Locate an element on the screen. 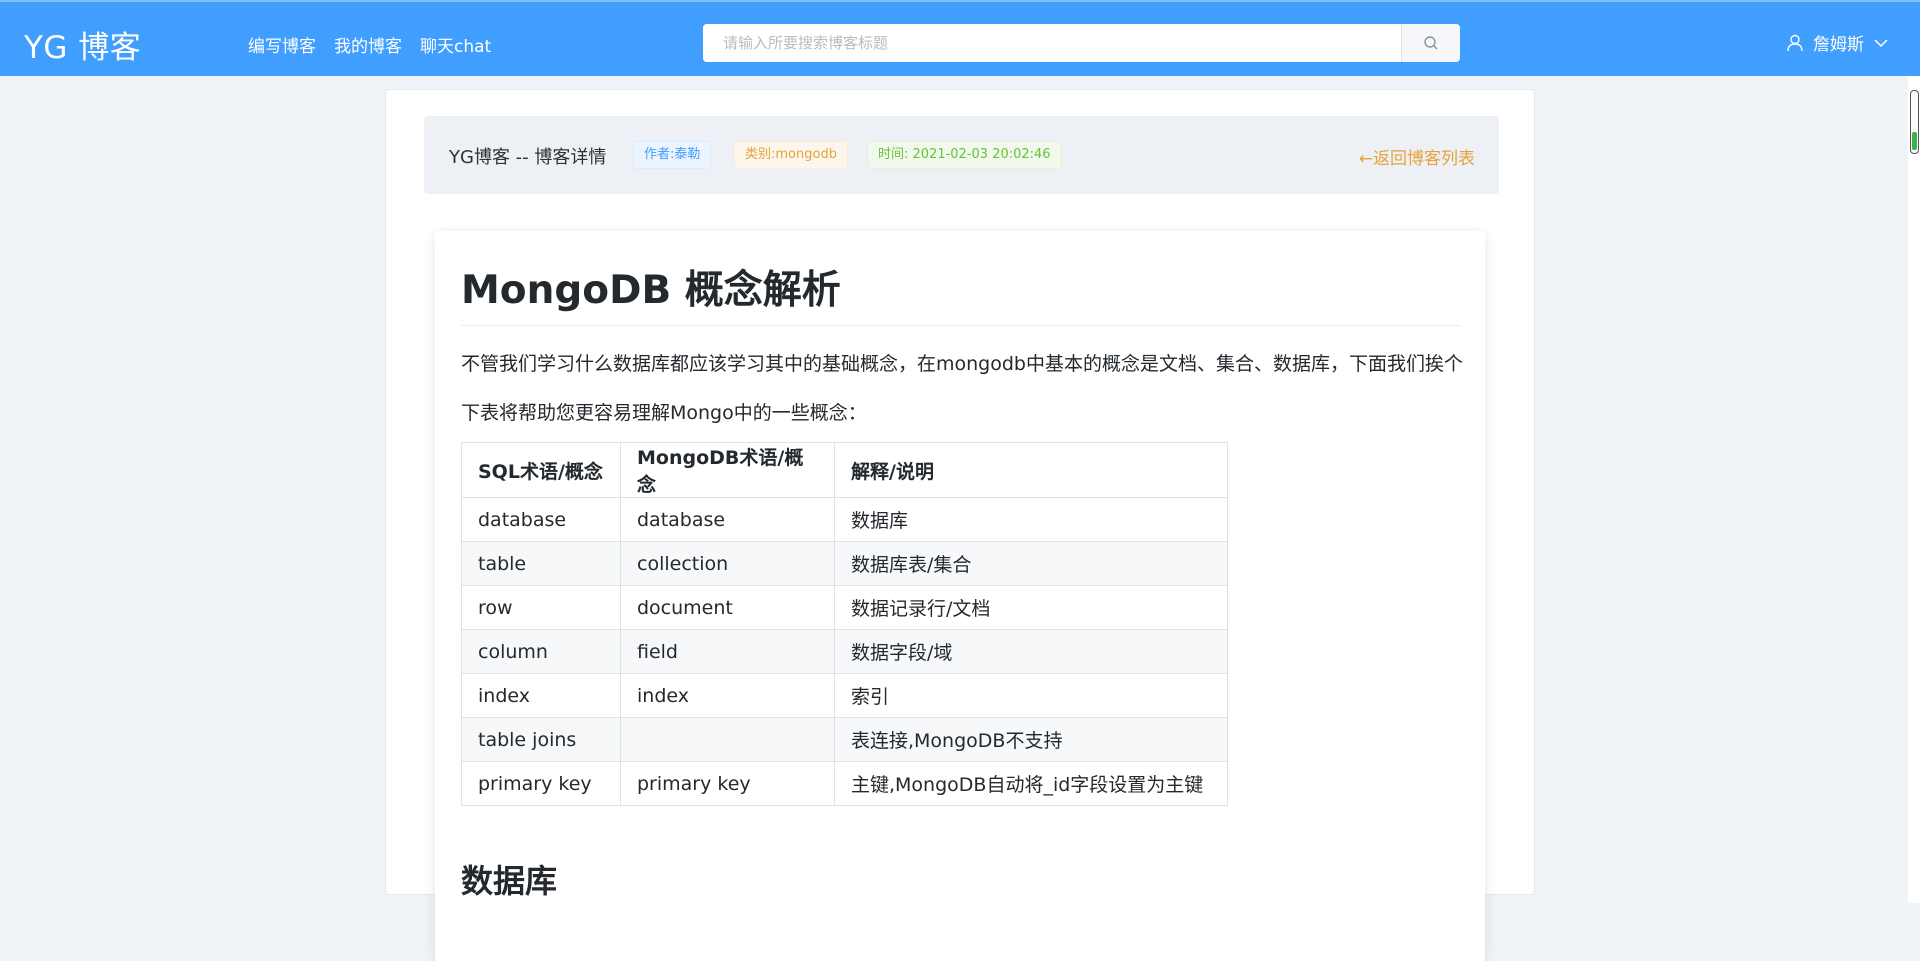 Image resolution: width=1920 pixels, height=961 pixels. user-name: 詹姆斯 is located at coordinates (1838, 45).